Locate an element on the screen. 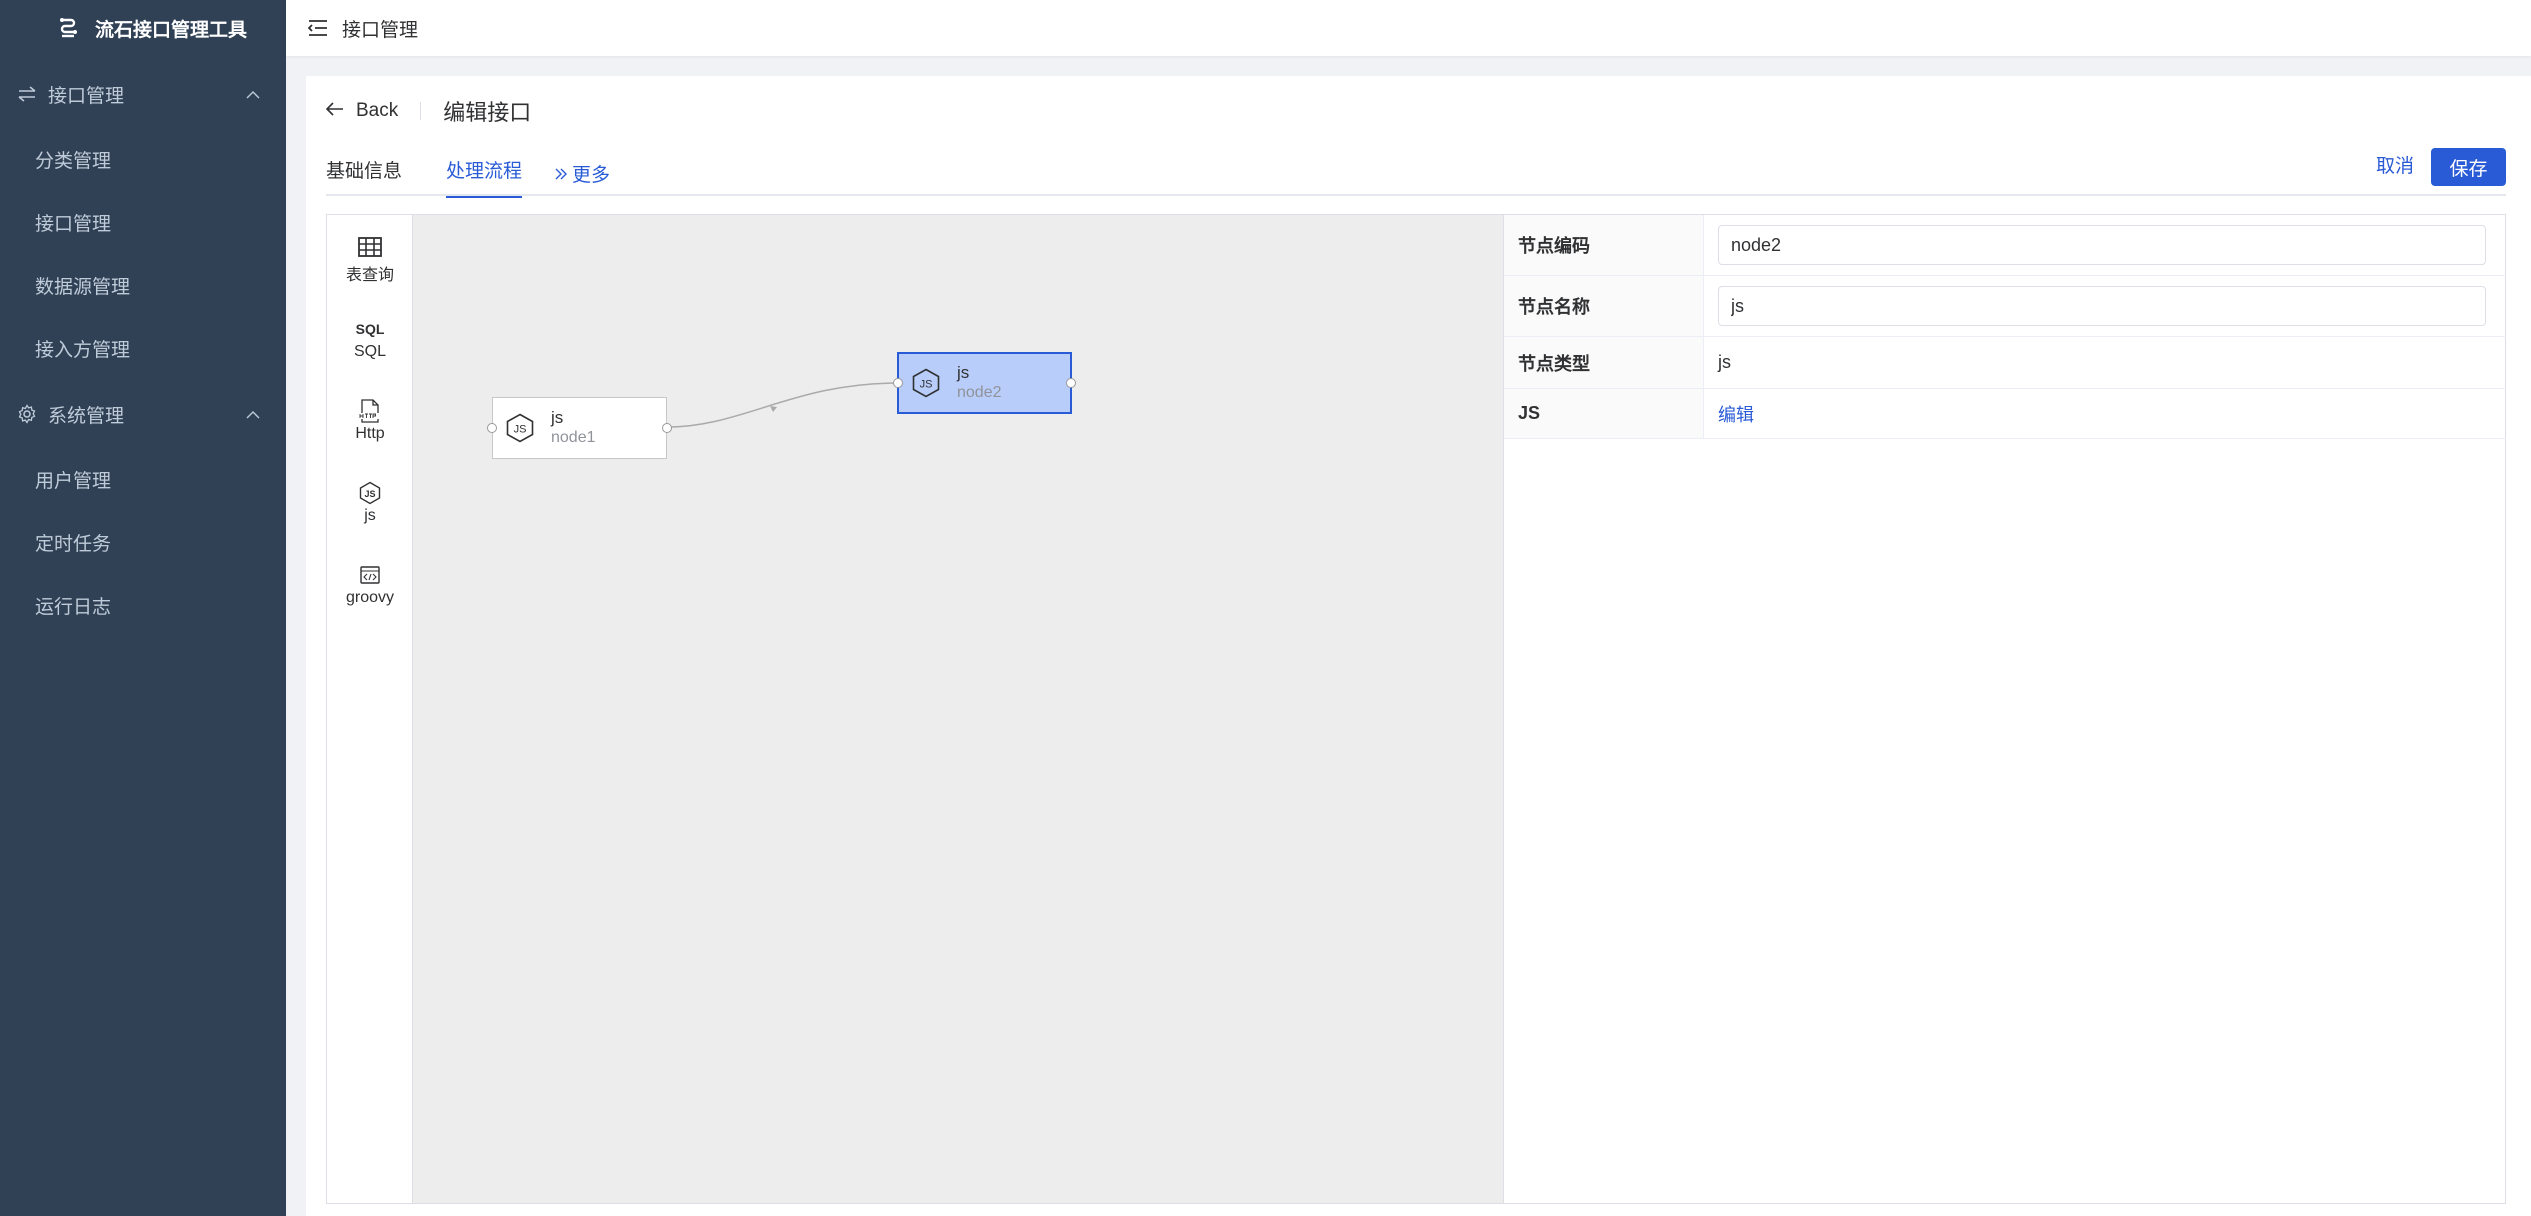 This screenshot has width=2531, height=1216. sidebar-item-client: 接入方管理 is located at coordinates (143, 348).